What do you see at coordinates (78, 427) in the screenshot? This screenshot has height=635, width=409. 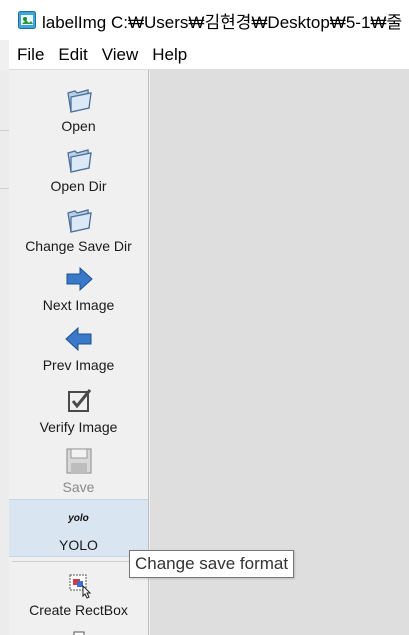 I see `verify-image-label: Verify Image` at bounding box center [78, 427].